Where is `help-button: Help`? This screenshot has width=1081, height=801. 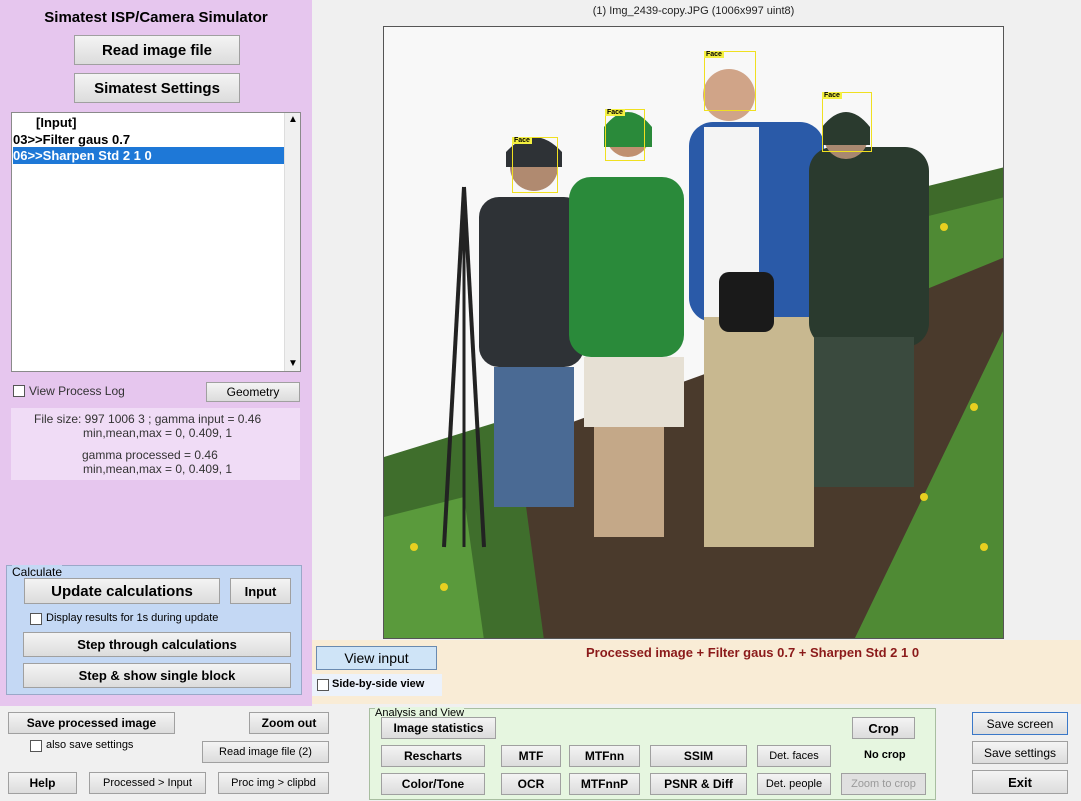 help-button: Help is located at coordinates (42, 783).